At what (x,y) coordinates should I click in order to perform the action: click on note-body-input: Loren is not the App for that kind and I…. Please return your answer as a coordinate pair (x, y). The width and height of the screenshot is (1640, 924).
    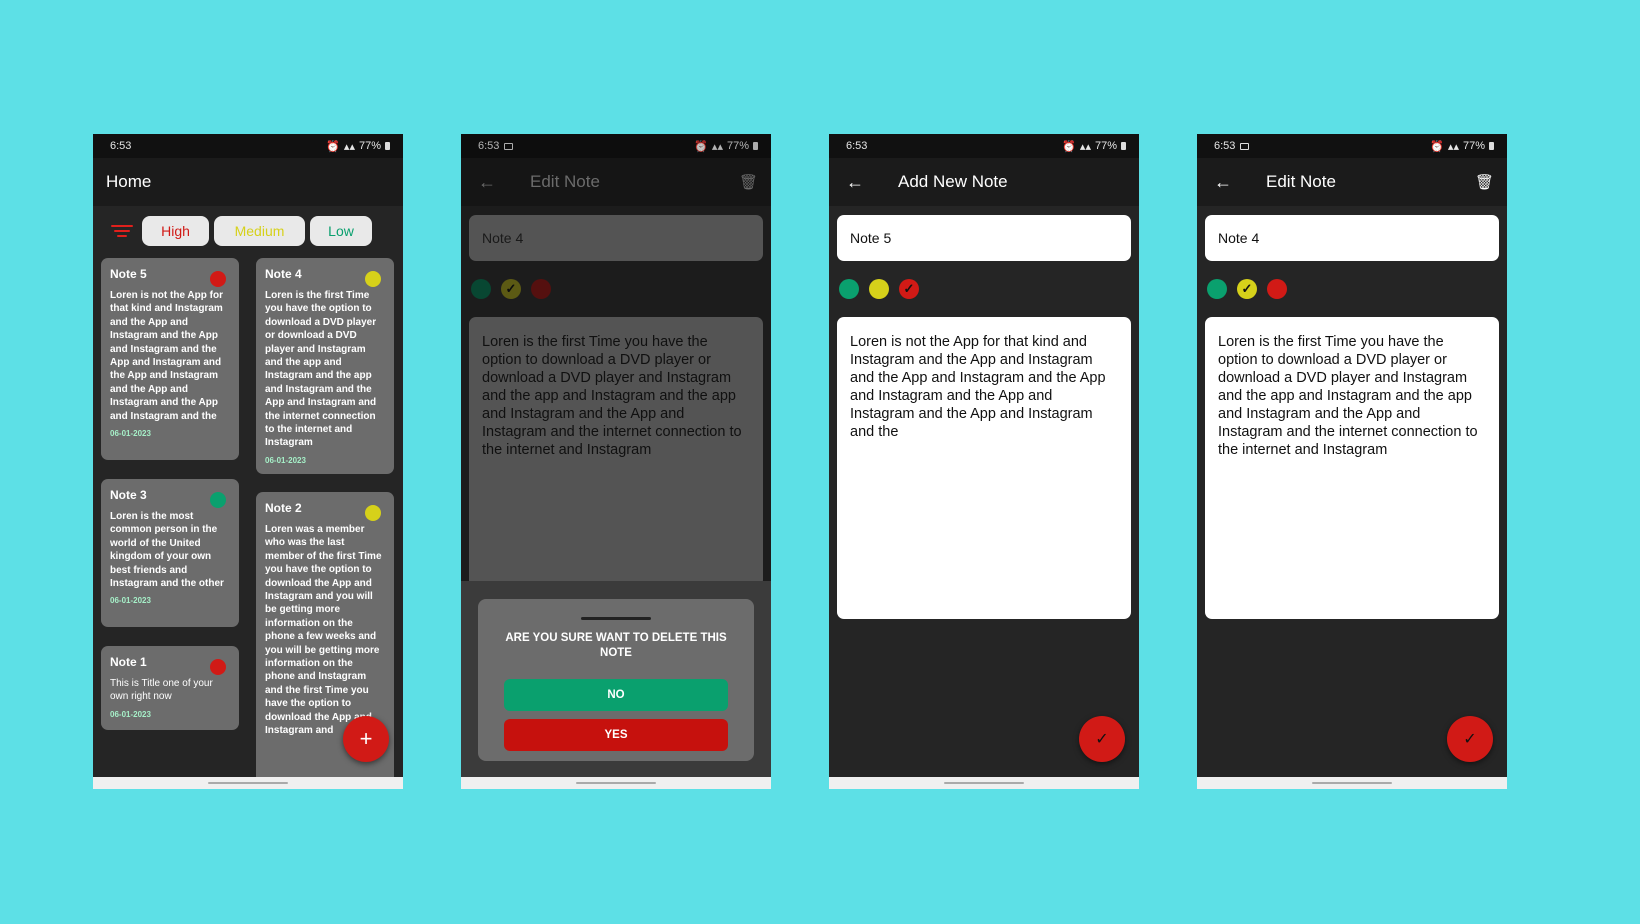
    Looking at the image, I should click on (984, 468).